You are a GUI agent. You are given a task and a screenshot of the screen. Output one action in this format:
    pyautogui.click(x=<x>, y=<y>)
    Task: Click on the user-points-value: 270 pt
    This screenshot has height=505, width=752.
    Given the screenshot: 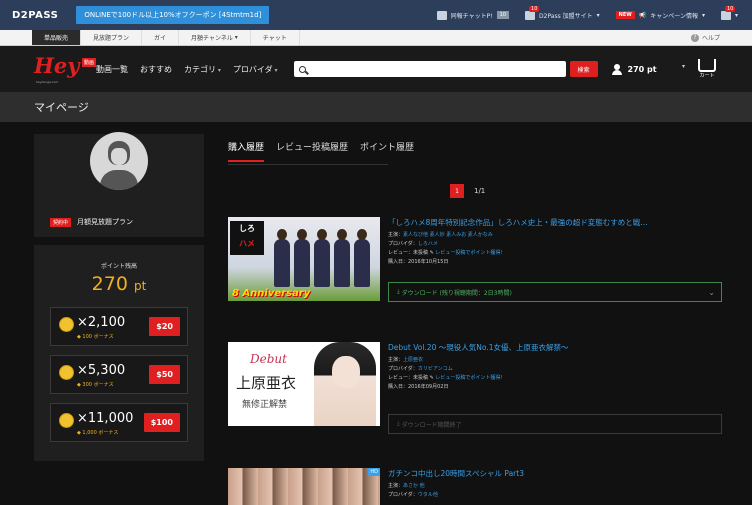 What is the action you would take?
    pyautogui.click(x=642, y=69)
    